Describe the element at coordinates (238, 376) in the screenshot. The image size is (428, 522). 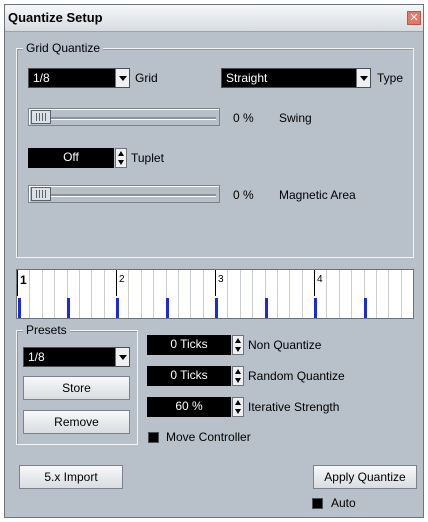
I see `random-quantize-stepper` at that location.